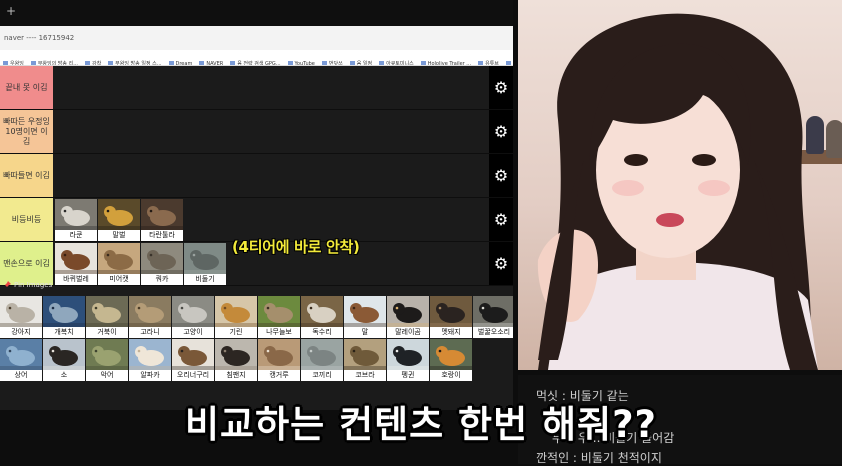  What do you see at coordinates (150, 354) in the screenshot?
I see `alpaca-image` at bounding box center [150, 354].